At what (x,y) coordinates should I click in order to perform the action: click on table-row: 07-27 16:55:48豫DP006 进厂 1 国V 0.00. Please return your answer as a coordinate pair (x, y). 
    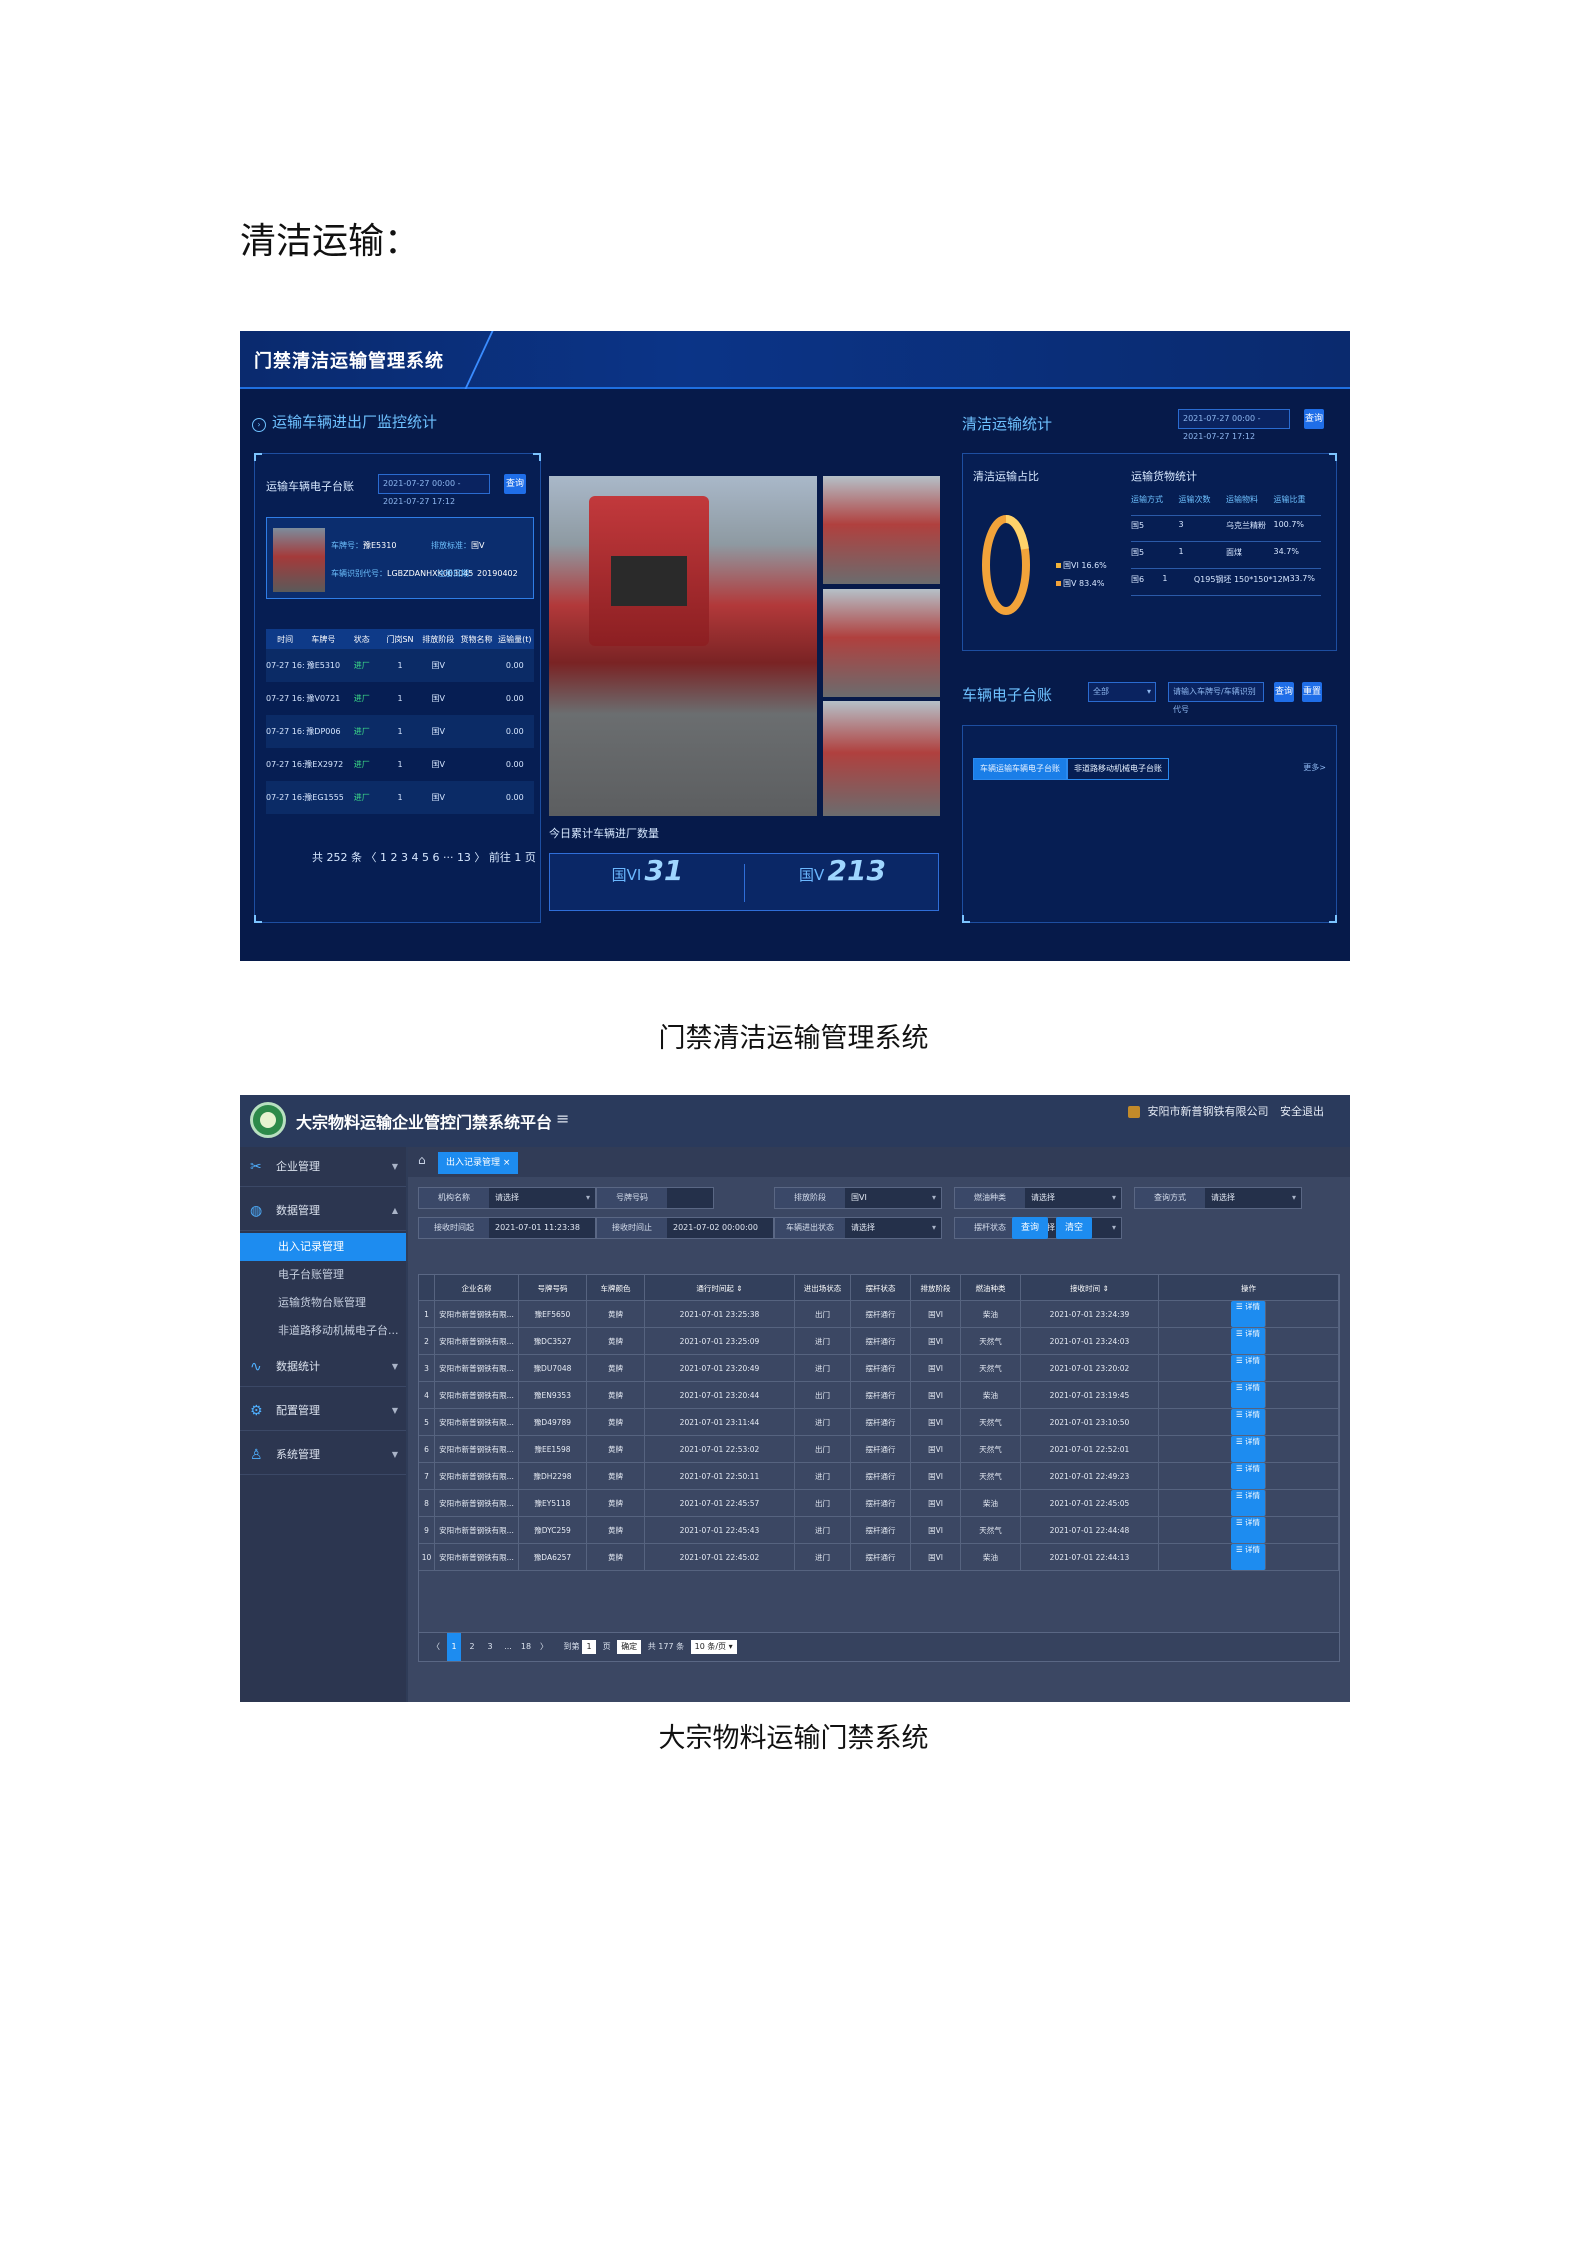
    Looking at the image, I should click on (400, 731).